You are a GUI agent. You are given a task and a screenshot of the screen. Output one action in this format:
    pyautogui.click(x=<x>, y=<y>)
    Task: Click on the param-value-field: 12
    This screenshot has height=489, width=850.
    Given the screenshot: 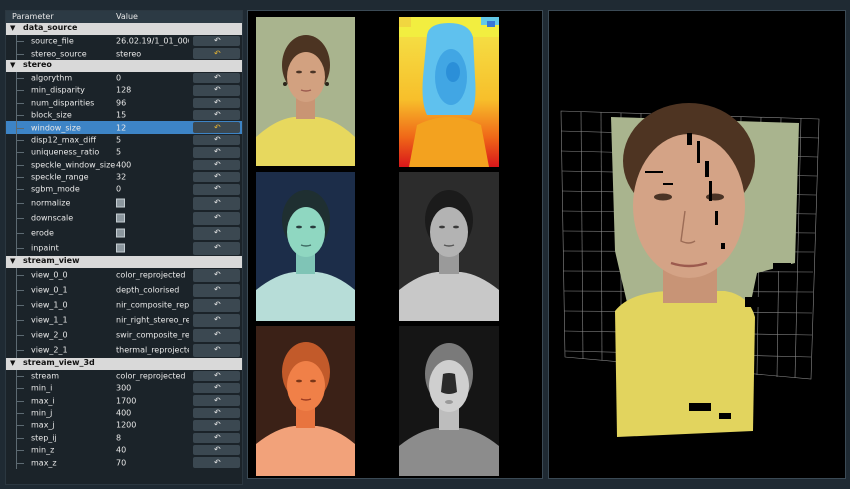 What is the action you would take?
    pyautogui.click(x=152, y=127)
    